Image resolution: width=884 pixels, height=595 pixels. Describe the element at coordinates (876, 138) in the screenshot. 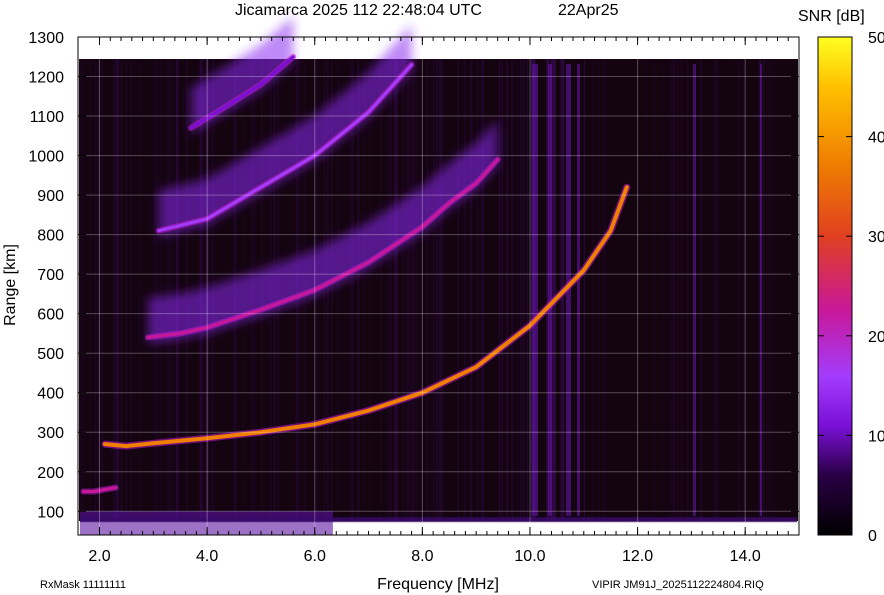

I see `colorbar-tick-label: 40` at that location.